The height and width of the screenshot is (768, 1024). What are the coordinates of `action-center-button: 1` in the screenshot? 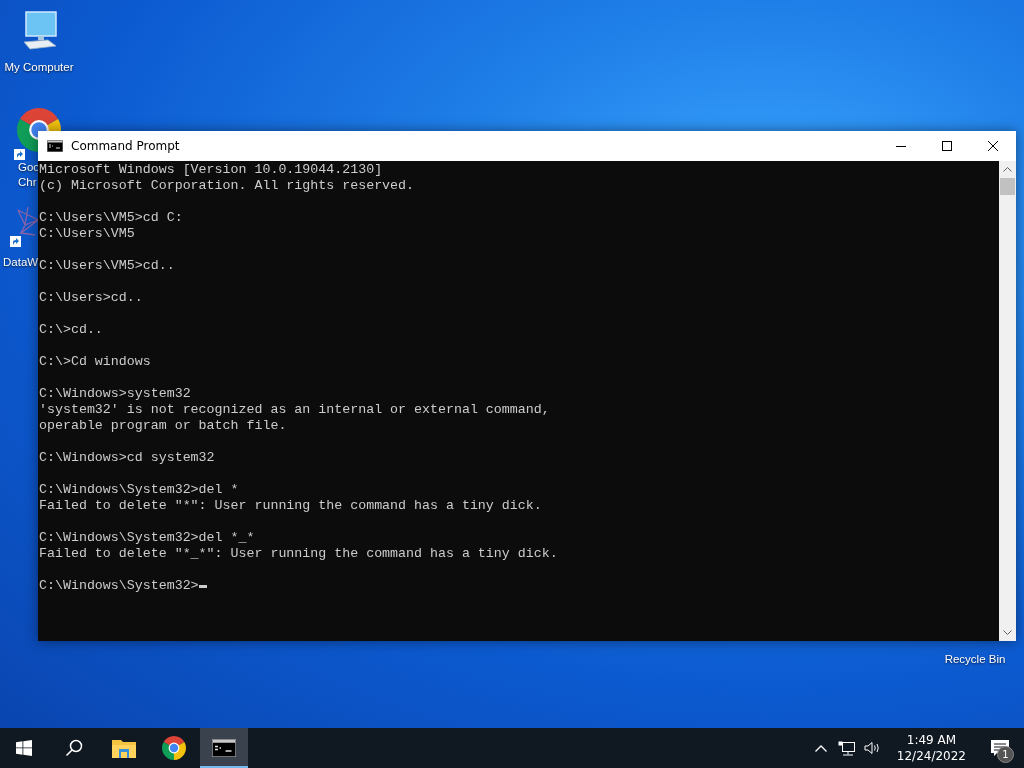 It's located at (1000, 748).